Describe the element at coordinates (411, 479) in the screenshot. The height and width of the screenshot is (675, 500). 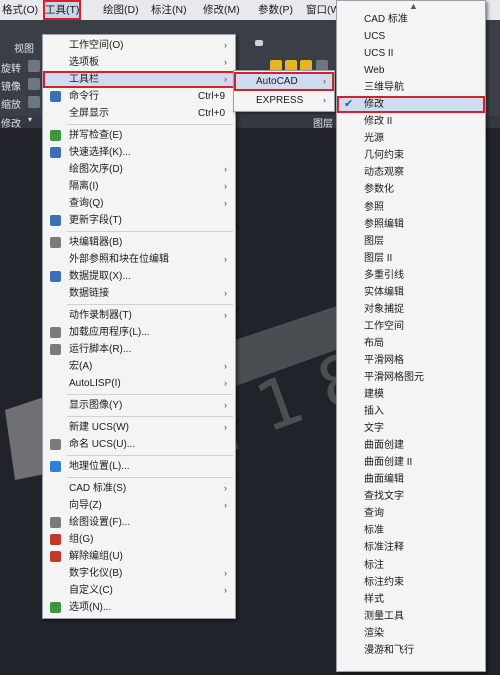
I see `toolbar-toggle-item: 曲面编辑` at that location.